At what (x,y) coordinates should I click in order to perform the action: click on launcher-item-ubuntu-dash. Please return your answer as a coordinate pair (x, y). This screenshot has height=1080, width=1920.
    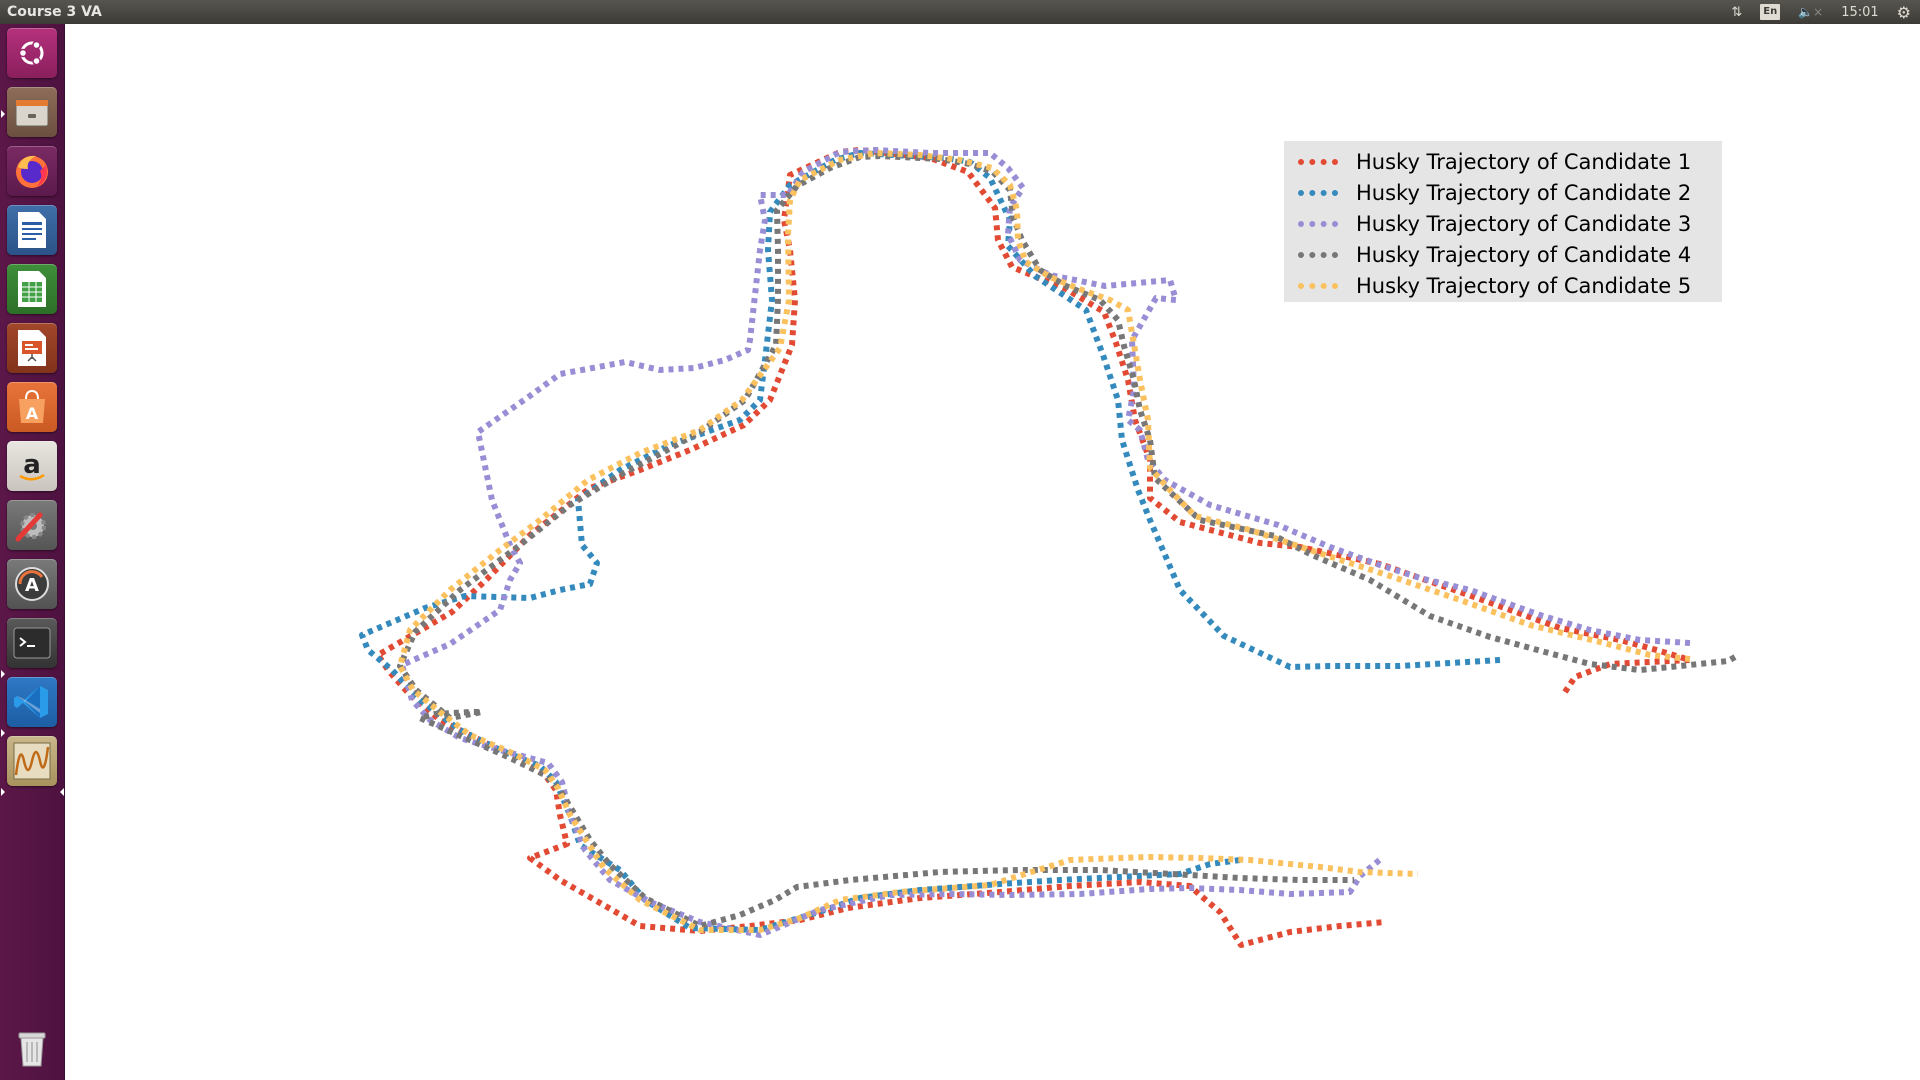
    Looking at the image, I should click on (32, 53).